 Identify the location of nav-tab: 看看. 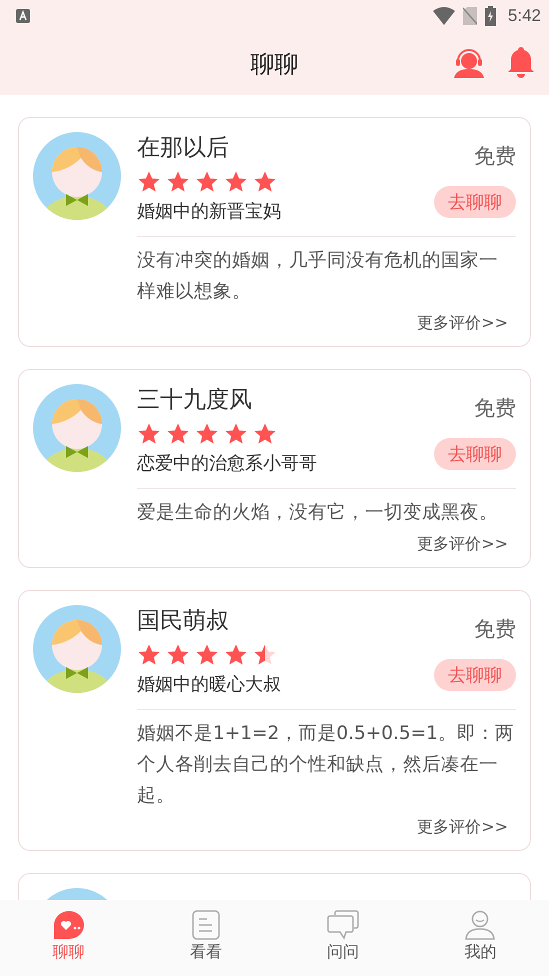
(205, 938).